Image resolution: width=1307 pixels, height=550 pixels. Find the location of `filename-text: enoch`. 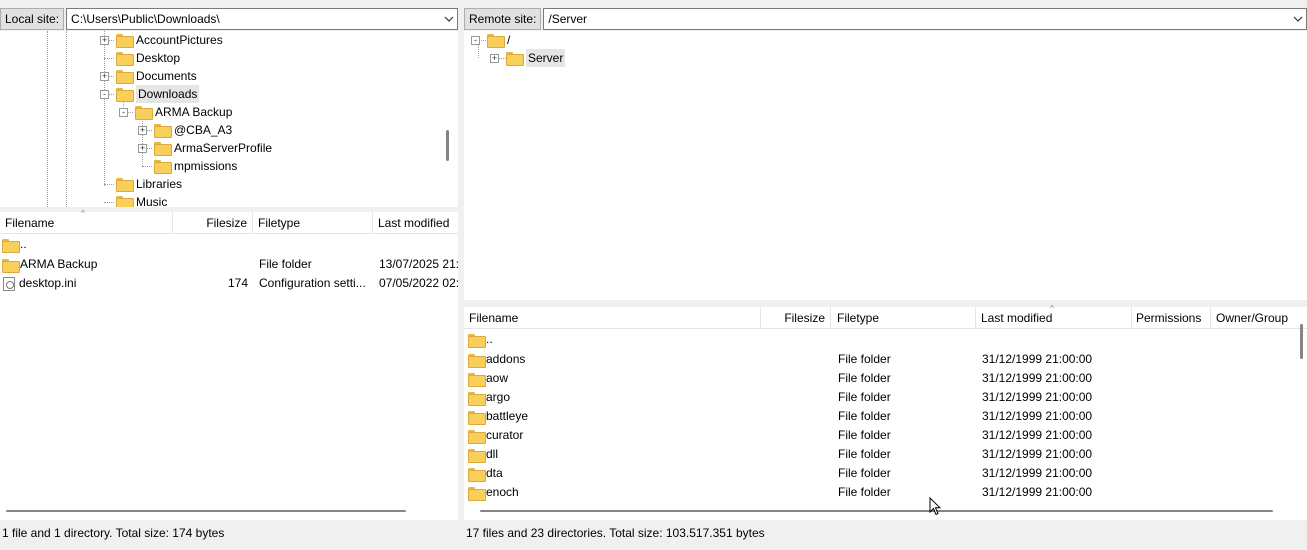

filename-text: enoch is located at coordinates (502, 492).